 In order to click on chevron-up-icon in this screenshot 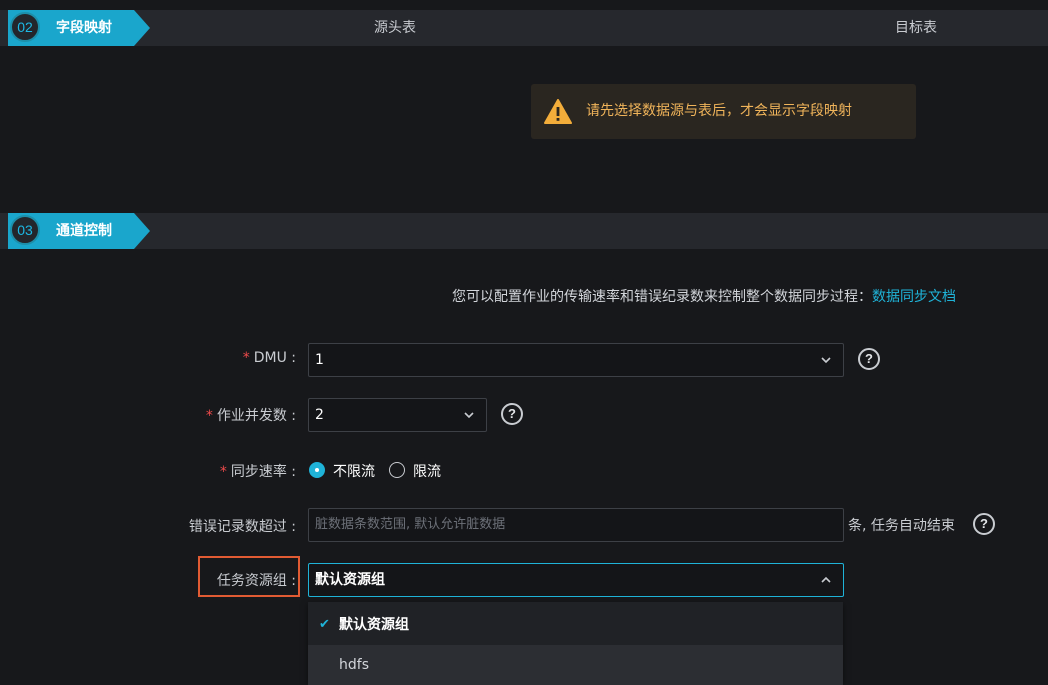, I will do `click(826, 579)`.